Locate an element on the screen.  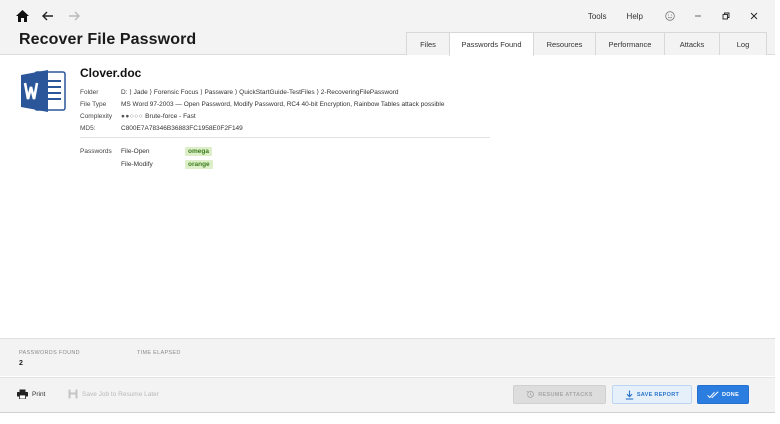
section-divider is located at coordinates (285, 137).